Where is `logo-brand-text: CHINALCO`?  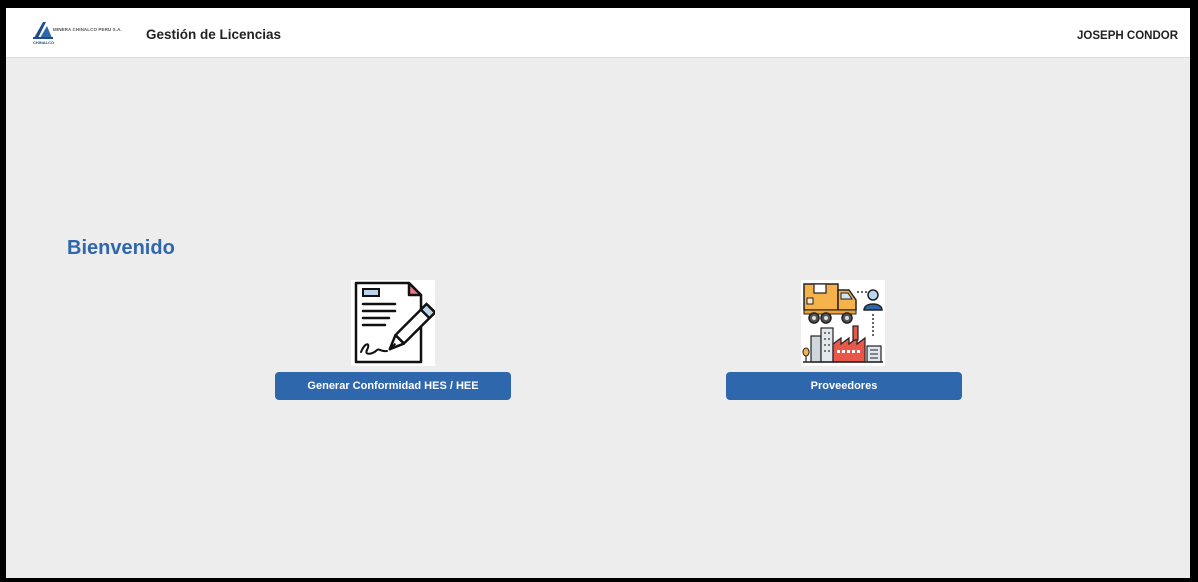
logo-brand-text: CHINALCO is located at coordinates (44, 42).